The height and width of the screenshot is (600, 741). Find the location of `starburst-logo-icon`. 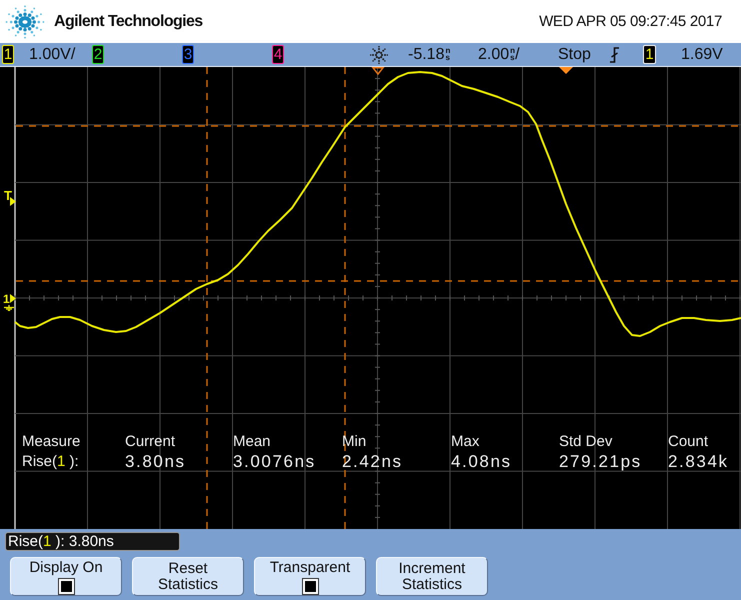

starburst-logo-icon is located at coordinates (25, 21).